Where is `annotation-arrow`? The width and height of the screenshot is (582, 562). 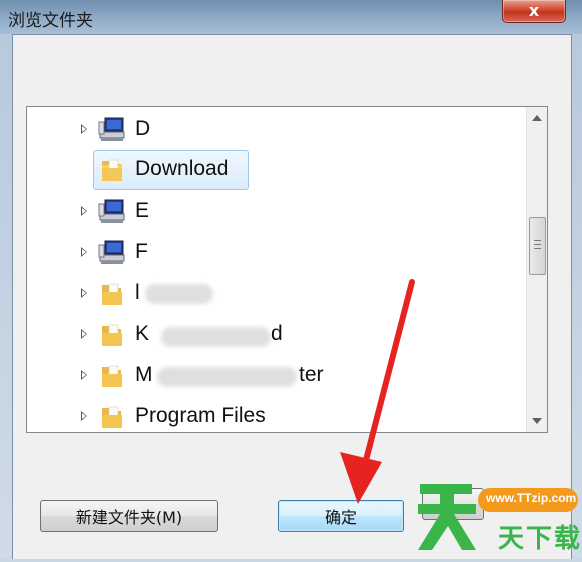 annotation-arrow is located at coordinates (377, 391).